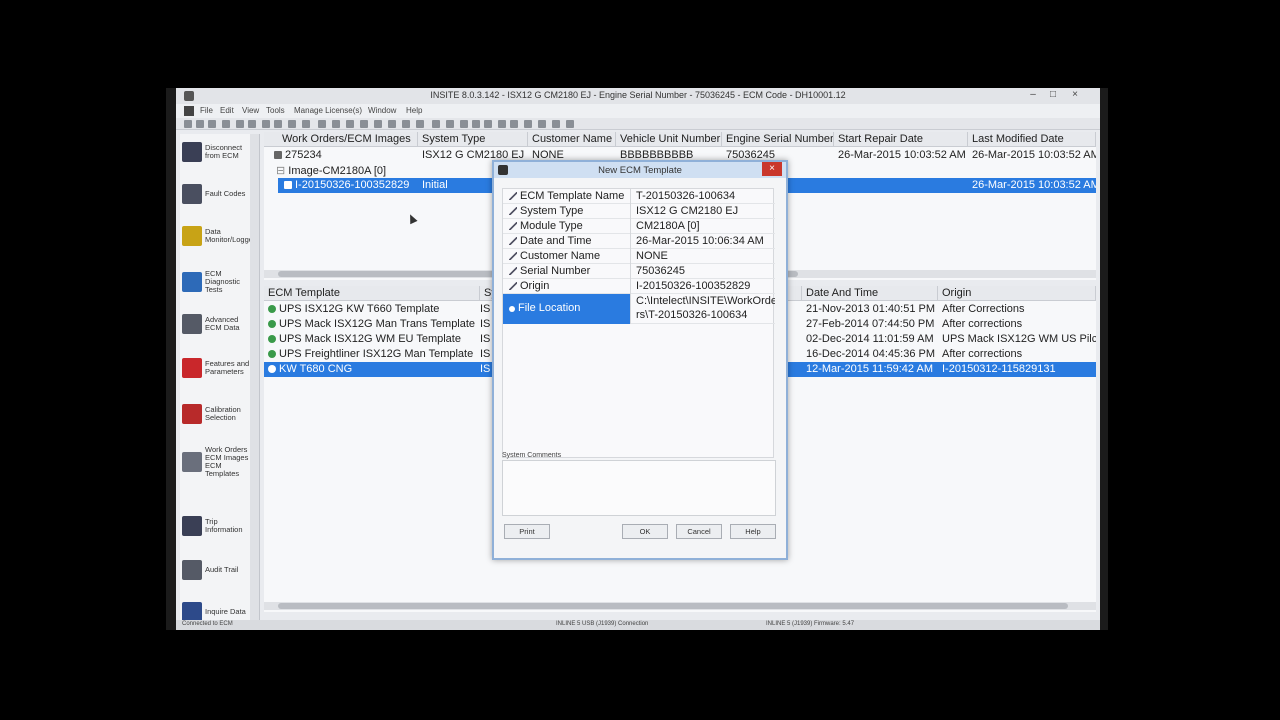 This screenshot has height=720, width=1280. Describe the element at coordinates (207, 624) in the screenshot. I see `status-connection: Connected to ECM` at that location.